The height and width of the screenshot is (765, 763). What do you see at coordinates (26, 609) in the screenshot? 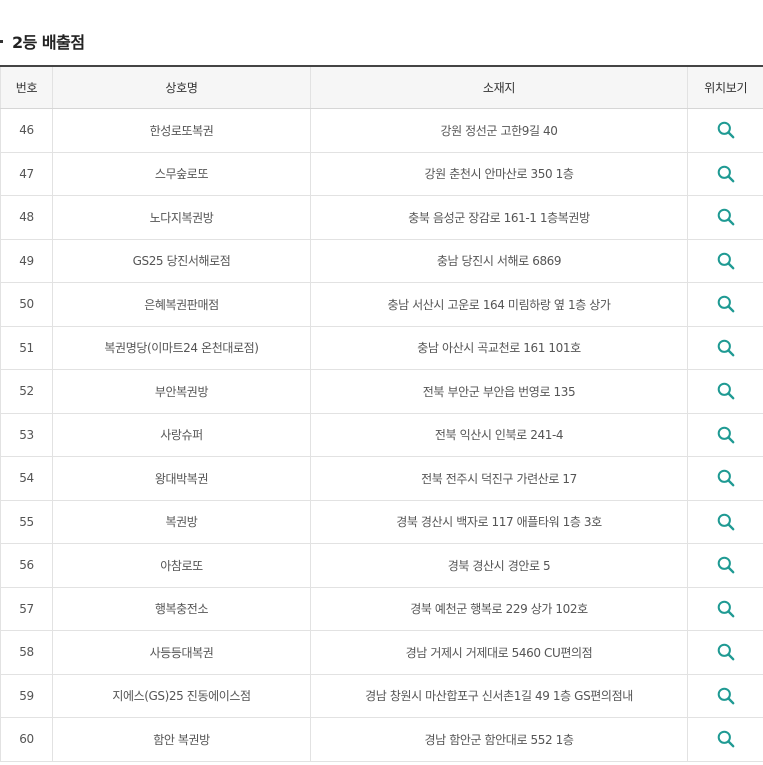
I see `row-no: 57` at bounding box center [26, 609].